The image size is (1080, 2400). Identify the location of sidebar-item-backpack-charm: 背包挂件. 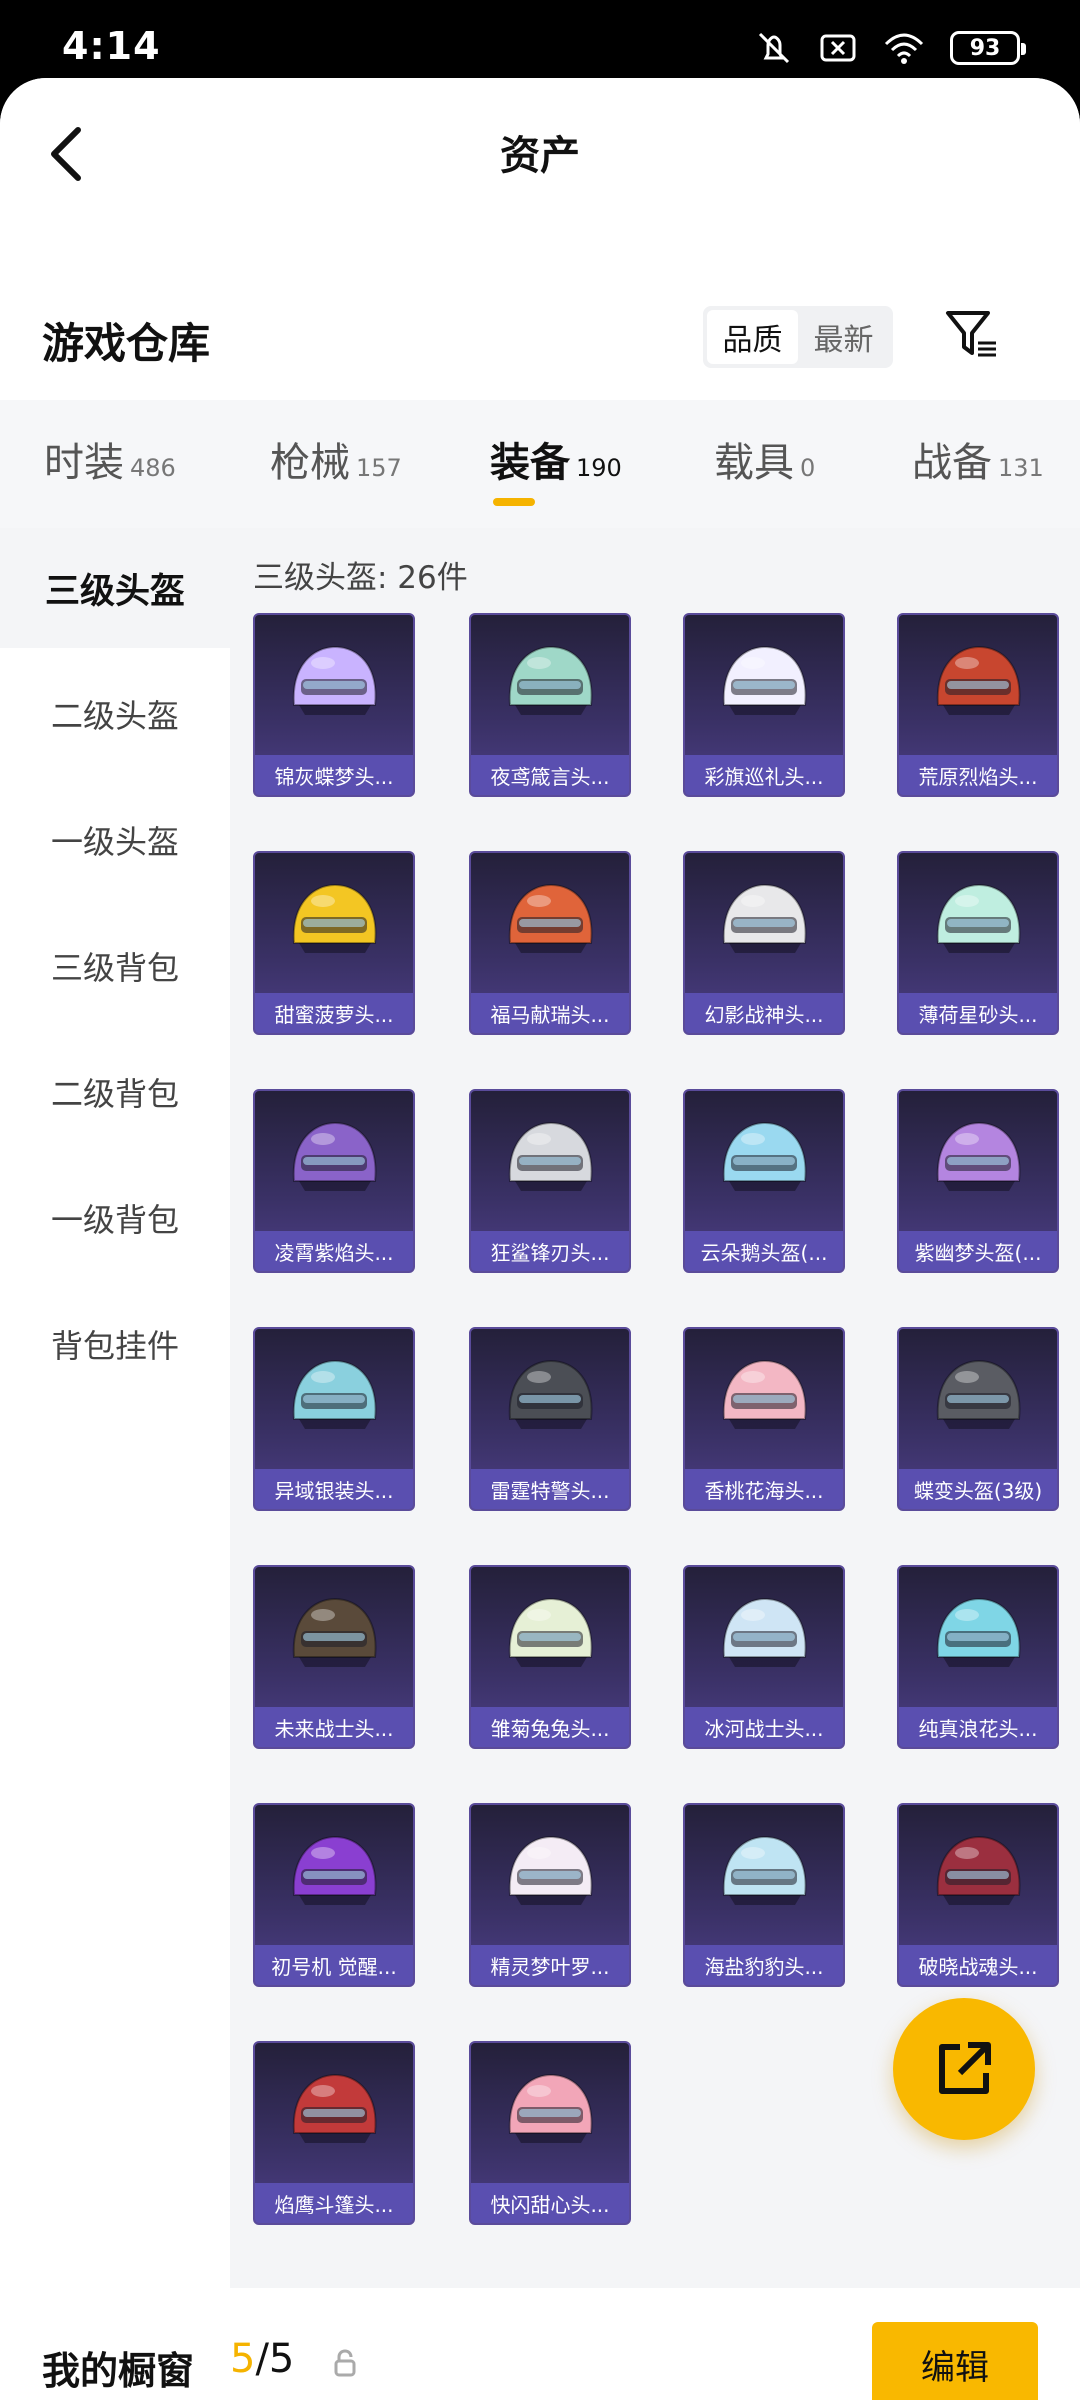
(115, 1344).